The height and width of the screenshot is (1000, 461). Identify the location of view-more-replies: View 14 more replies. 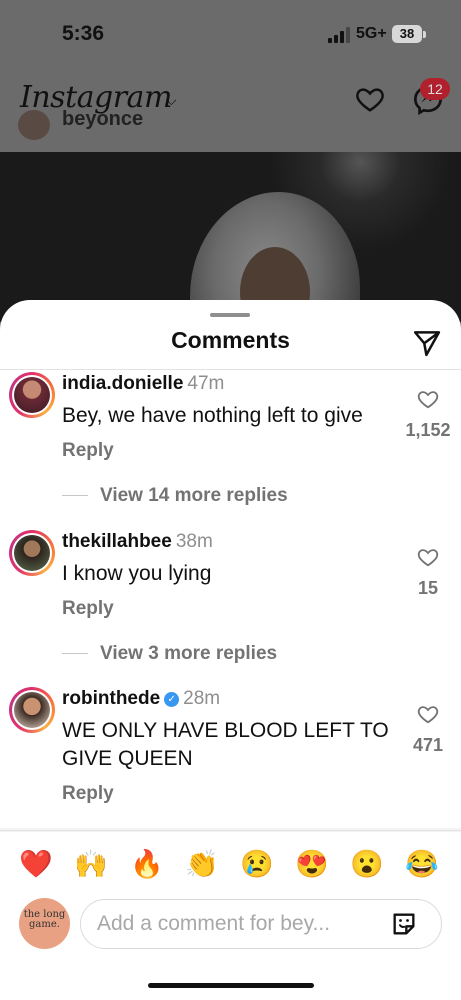
(175, 496).